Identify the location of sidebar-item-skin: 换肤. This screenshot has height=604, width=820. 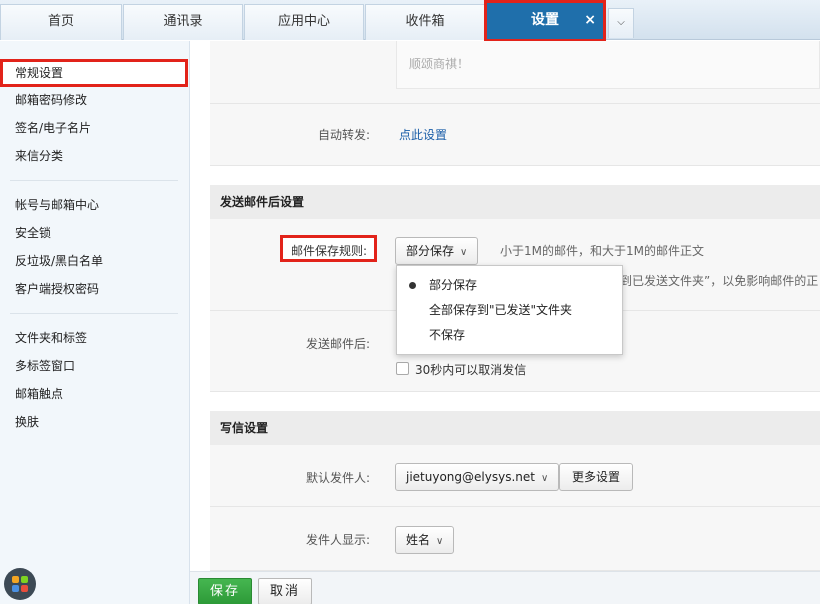
(94, 422).